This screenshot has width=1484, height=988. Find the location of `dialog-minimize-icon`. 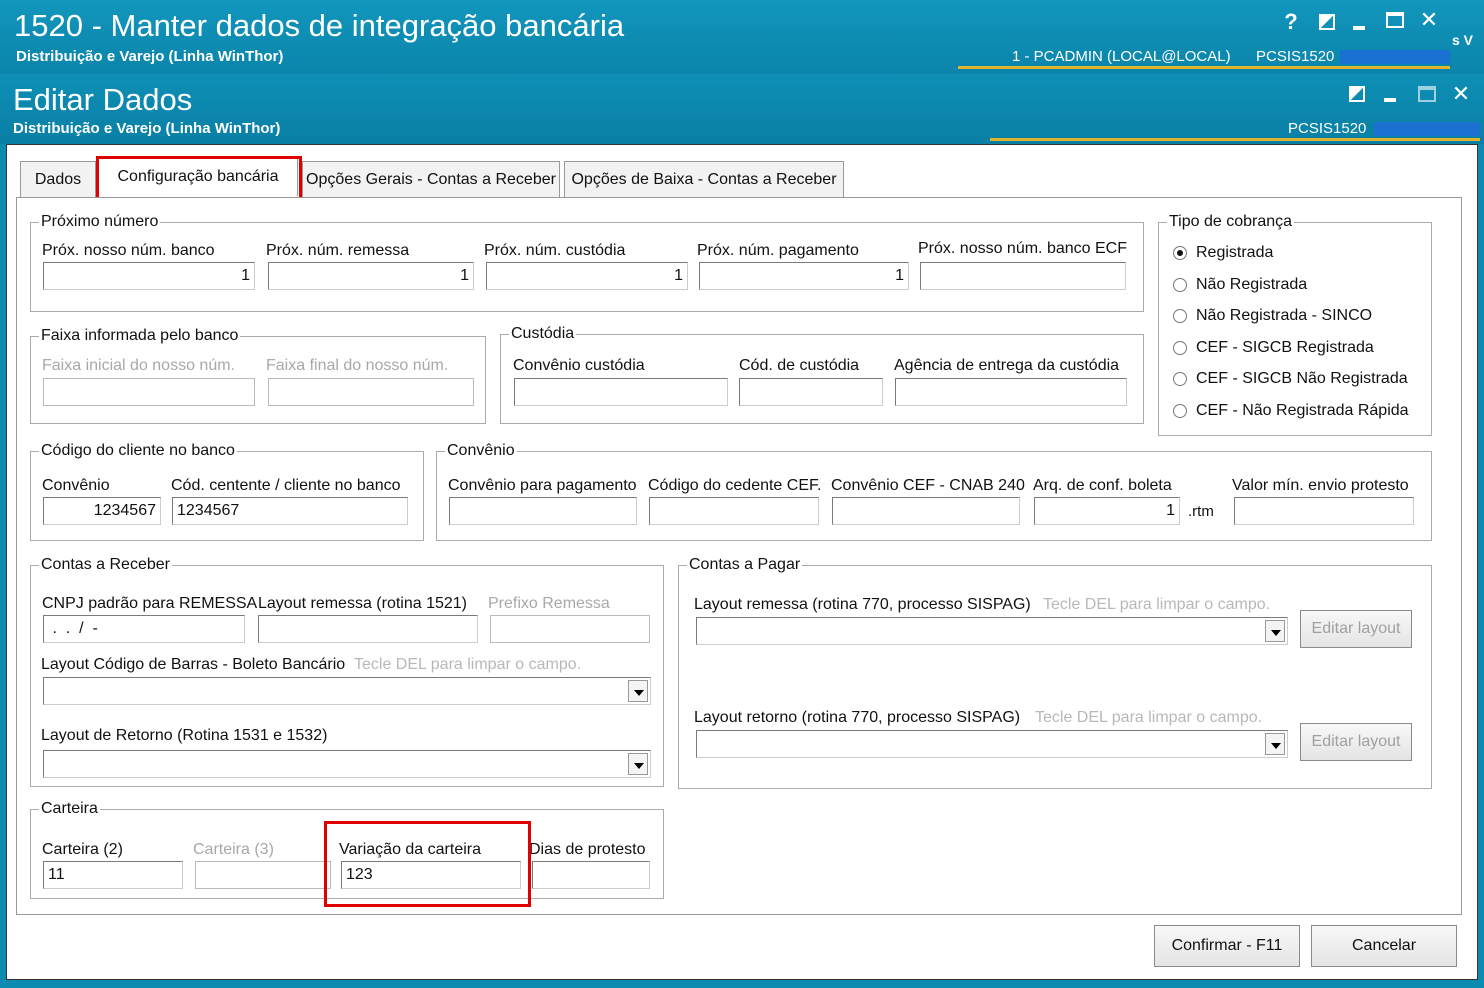

dialog-minimize-icon is located at coordinates (1390, 100).